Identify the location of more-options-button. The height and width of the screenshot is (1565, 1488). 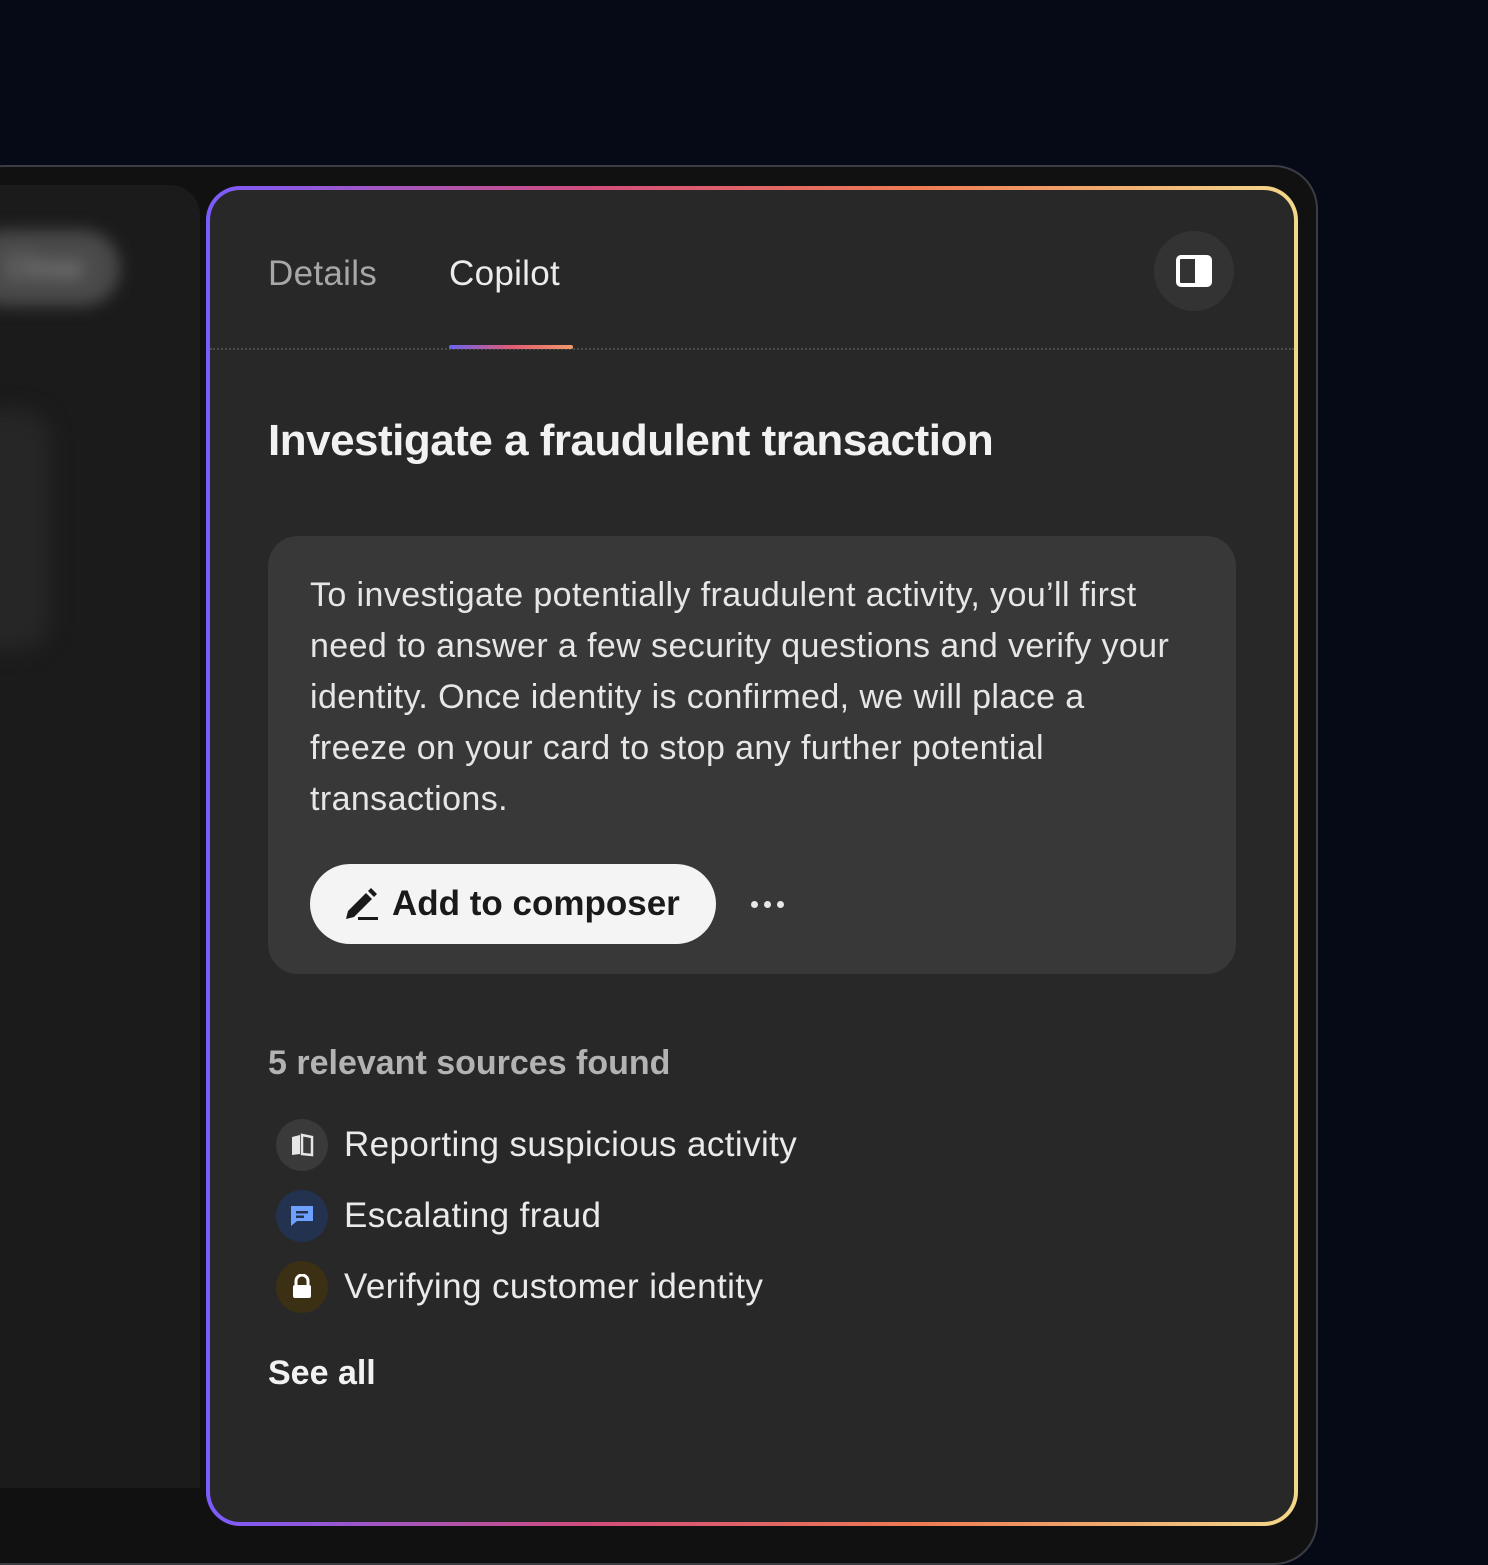
(767, 904).